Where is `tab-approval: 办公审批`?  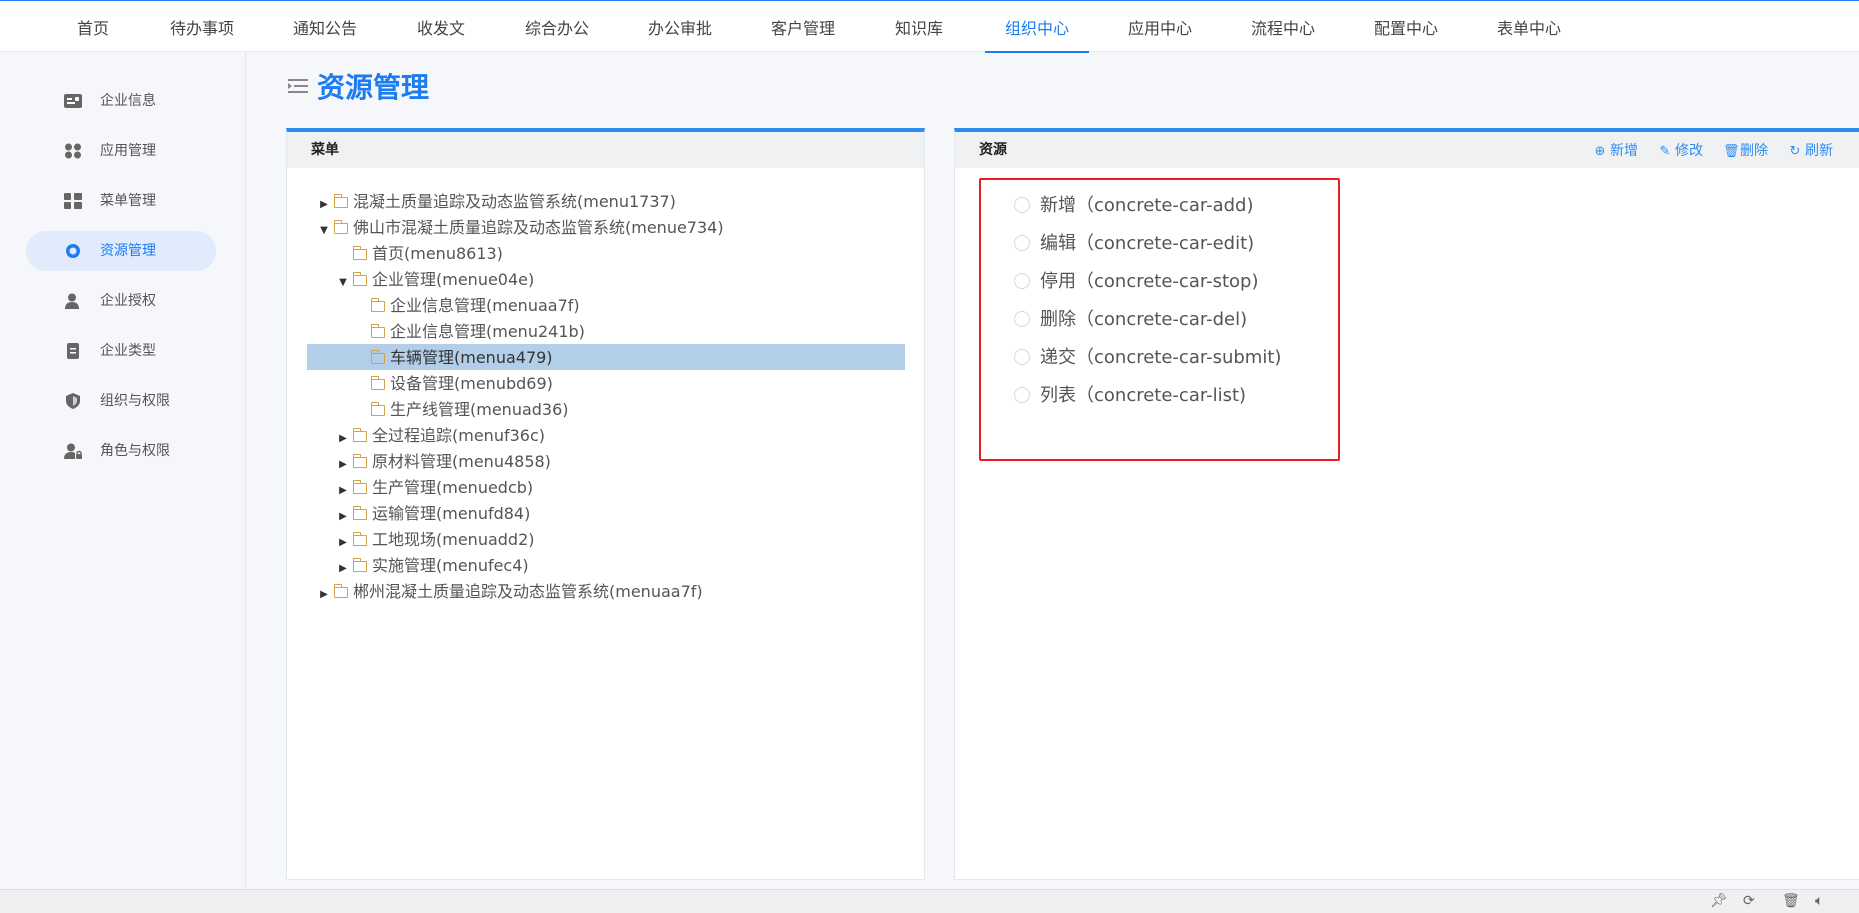 tab-approval: 办公审批 is located at coordinates (680, 27).